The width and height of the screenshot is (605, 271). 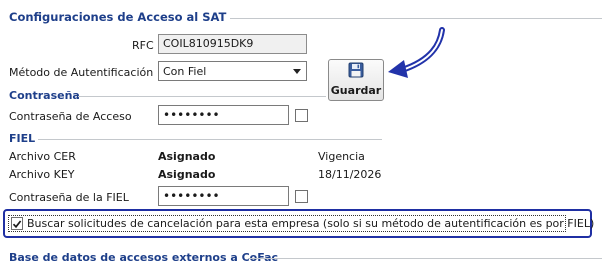 I want to click on rfc-label: RFC, so click(x=143, y=45).